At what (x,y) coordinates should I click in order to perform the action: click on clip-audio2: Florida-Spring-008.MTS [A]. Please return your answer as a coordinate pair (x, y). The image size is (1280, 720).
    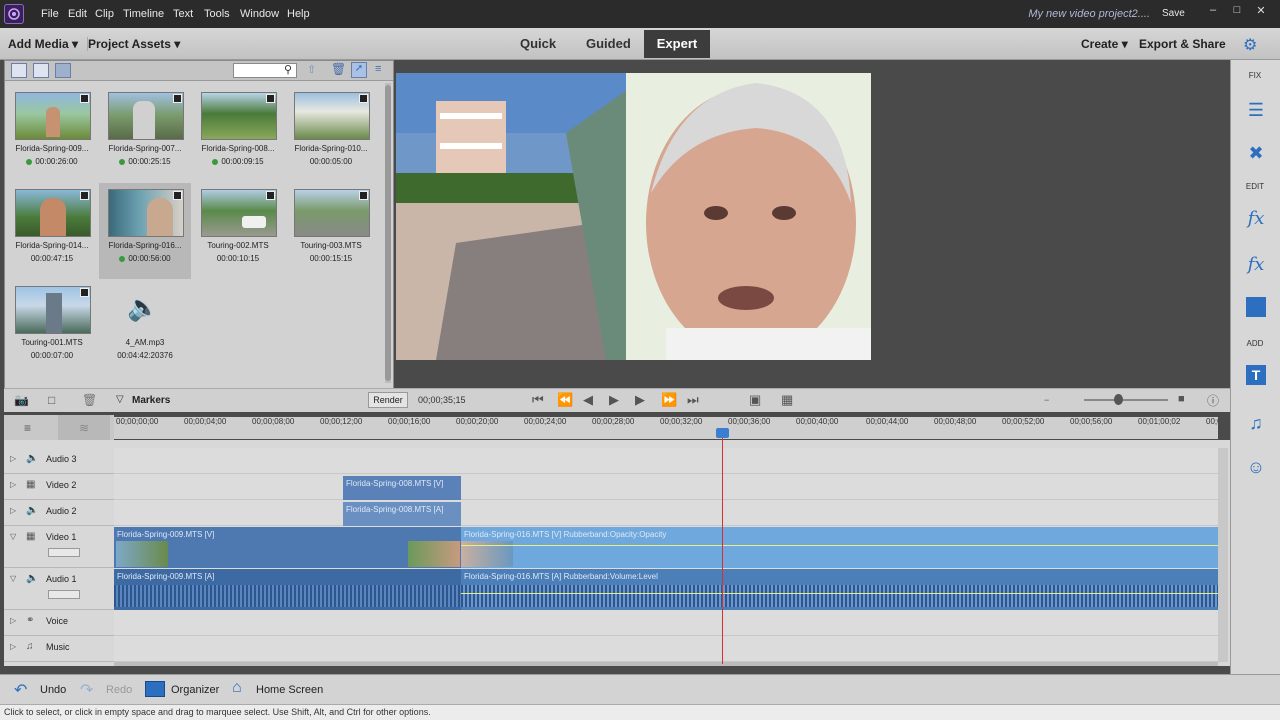
    Looking at the image, I should click on (402, 514).